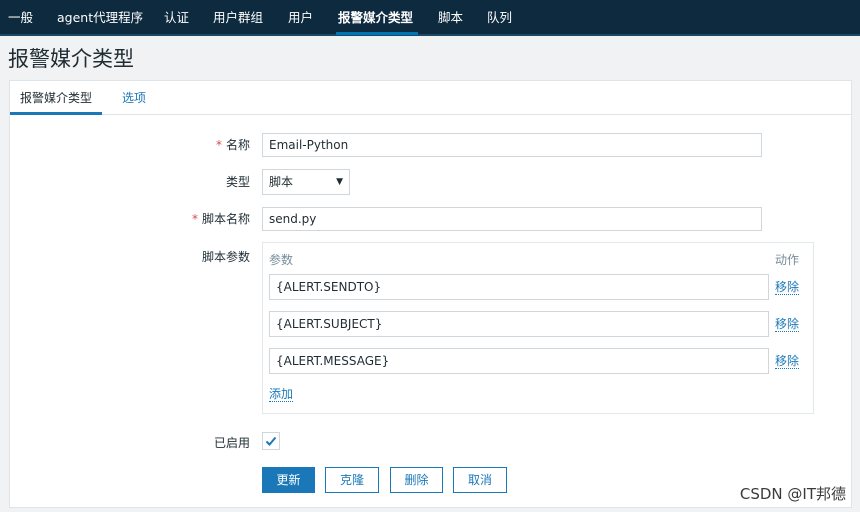  Describe the element at coordinates (787, 260) in the screenshot. I see `action-column-header: 动作` at that location.